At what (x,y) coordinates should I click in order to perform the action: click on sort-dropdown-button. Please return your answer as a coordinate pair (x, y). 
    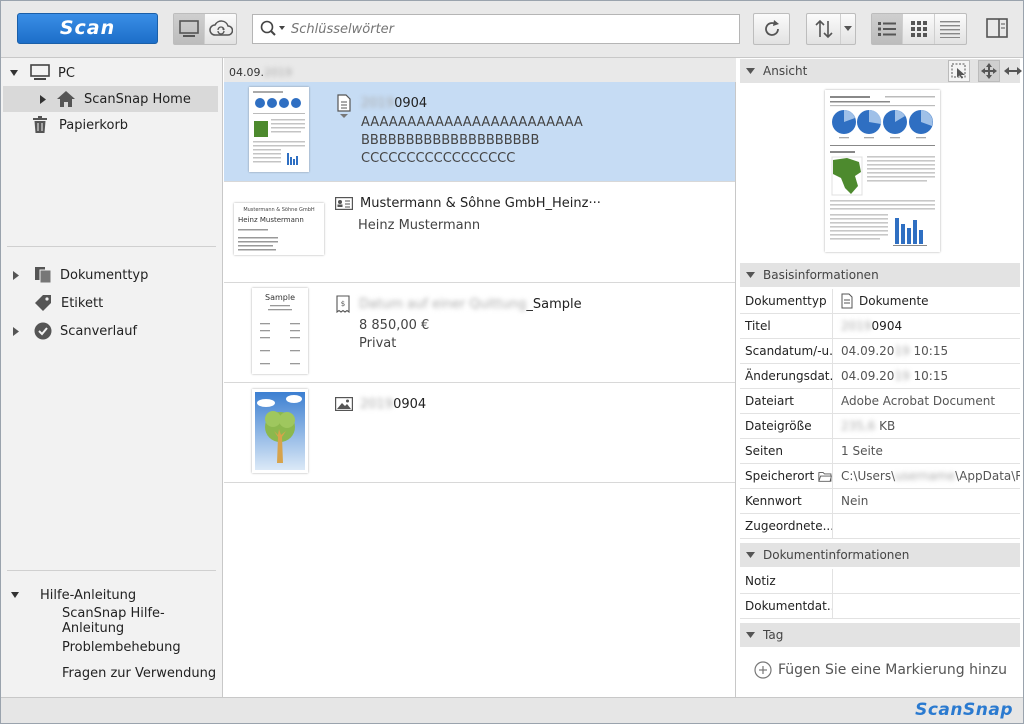
    Looking at the image, I should click on (848, 29).